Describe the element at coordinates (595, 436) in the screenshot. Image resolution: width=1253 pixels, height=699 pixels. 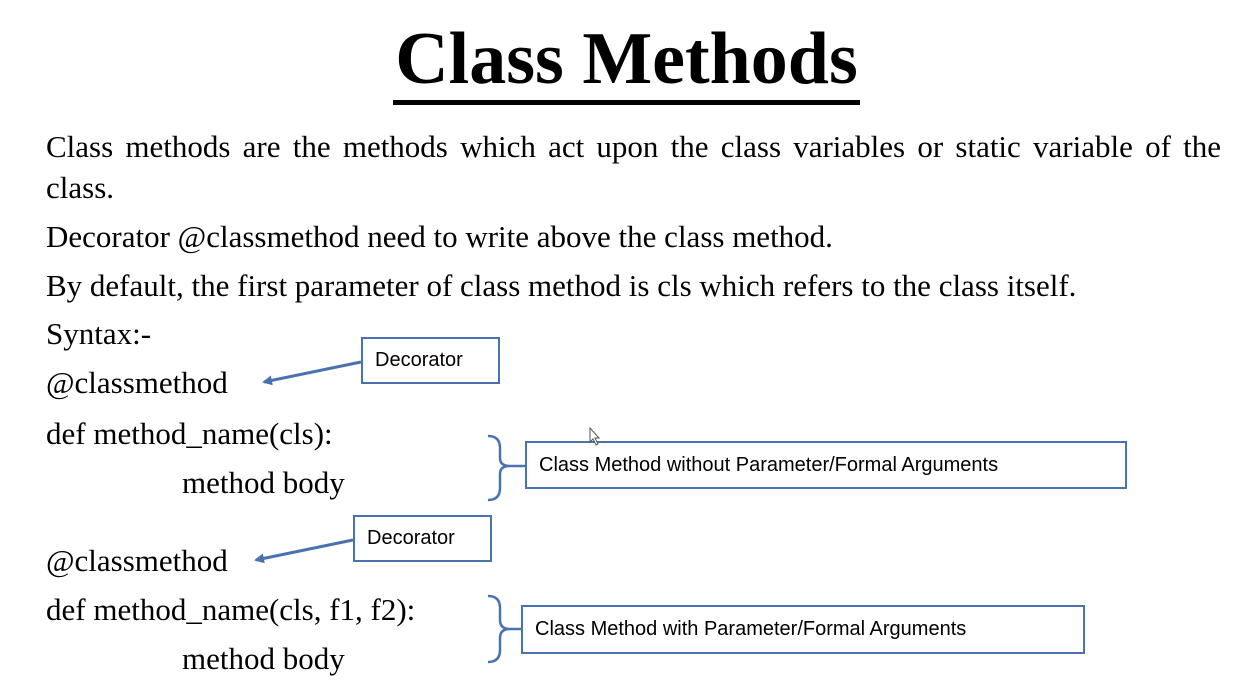
I see `mouse-cursor-icon` at that location.